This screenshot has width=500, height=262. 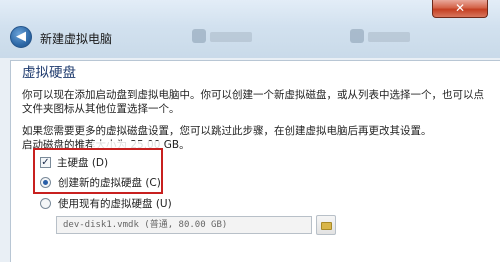 I want to click on back-arrow-icon: ◀, so click(x=21, y=36).